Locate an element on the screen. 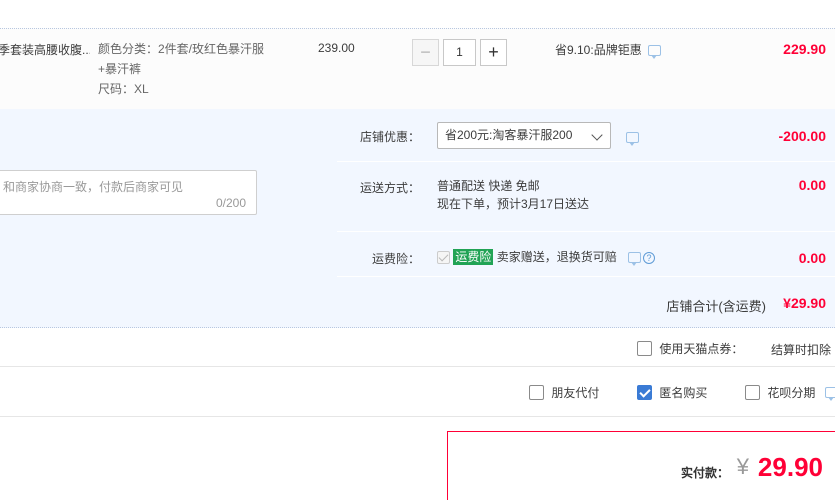 The image size is (835, 500). tmall-points-note: 结算时扣除 is located at coordinates (801, 350).